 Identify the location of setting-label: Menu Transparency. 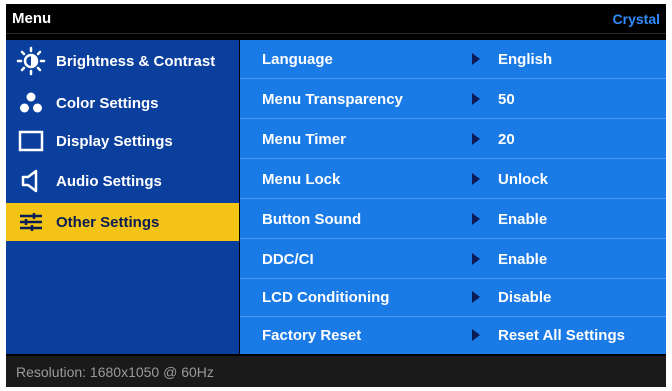
(332, 99).